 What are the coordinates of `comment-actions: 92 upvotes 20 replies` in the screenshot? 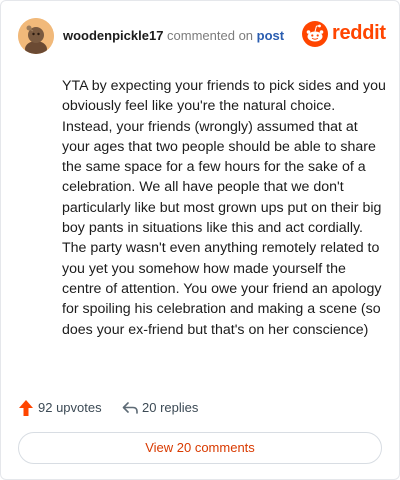 It's located at (198, 408).